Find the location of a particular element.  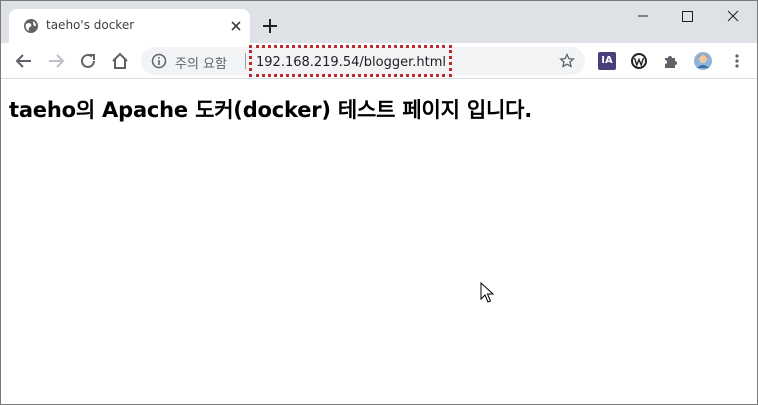

info-icon is located at coordinates (159, 61).